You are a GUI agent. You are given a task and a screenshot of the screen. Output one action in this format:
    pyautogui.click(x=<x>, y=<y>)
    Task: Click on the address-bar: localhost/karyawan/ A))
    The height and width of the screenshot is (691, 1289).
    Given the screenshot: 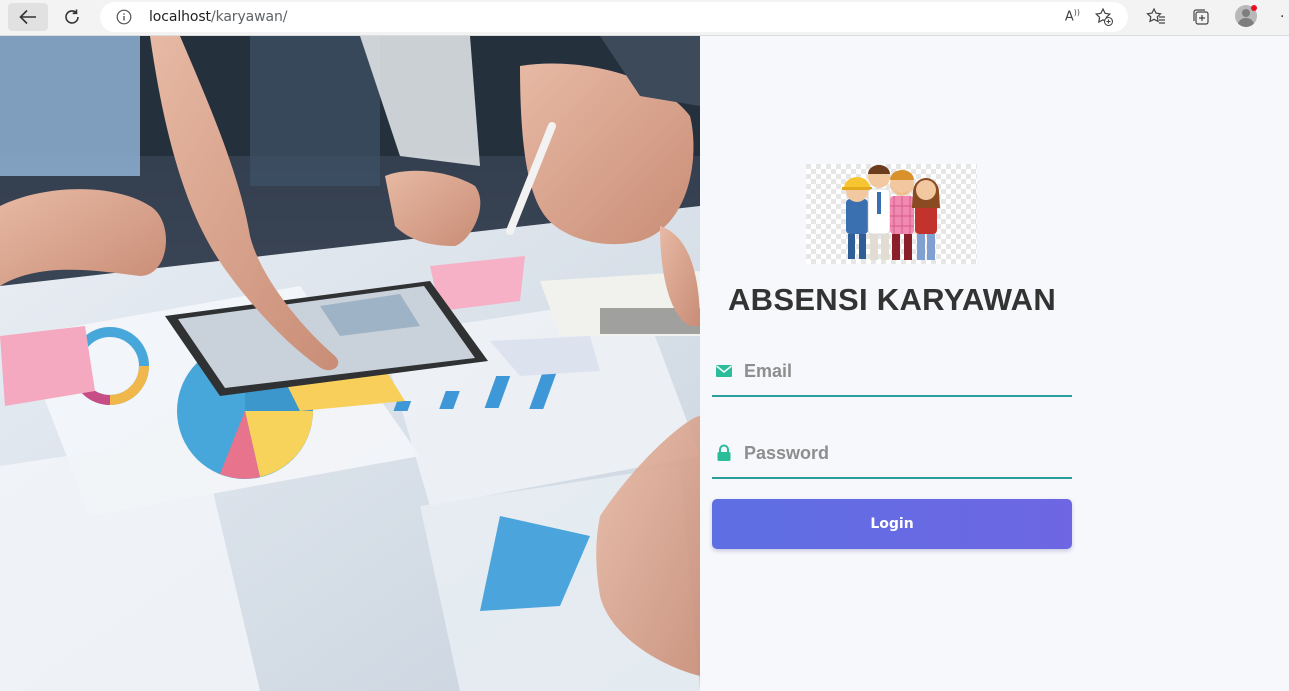 What is the action you would take?
    pyautogui.click(x=614, y=17)
    